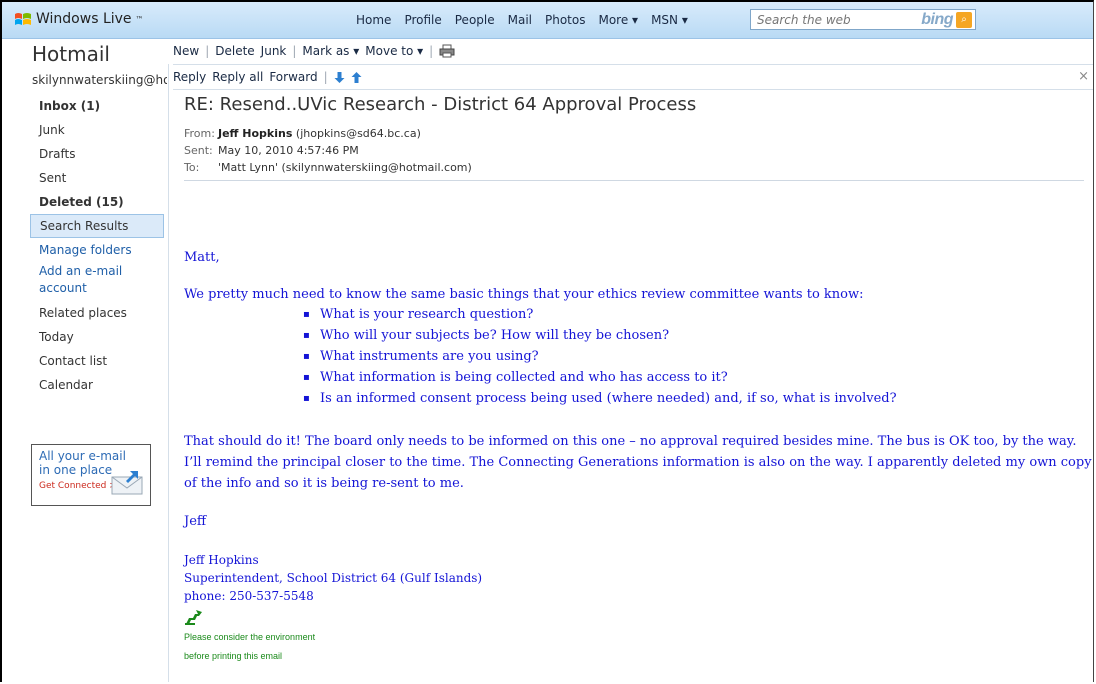 The height and width of the screenshot is (684, 1096). I want to click on nav-profile: Profile, so click(422, 20).